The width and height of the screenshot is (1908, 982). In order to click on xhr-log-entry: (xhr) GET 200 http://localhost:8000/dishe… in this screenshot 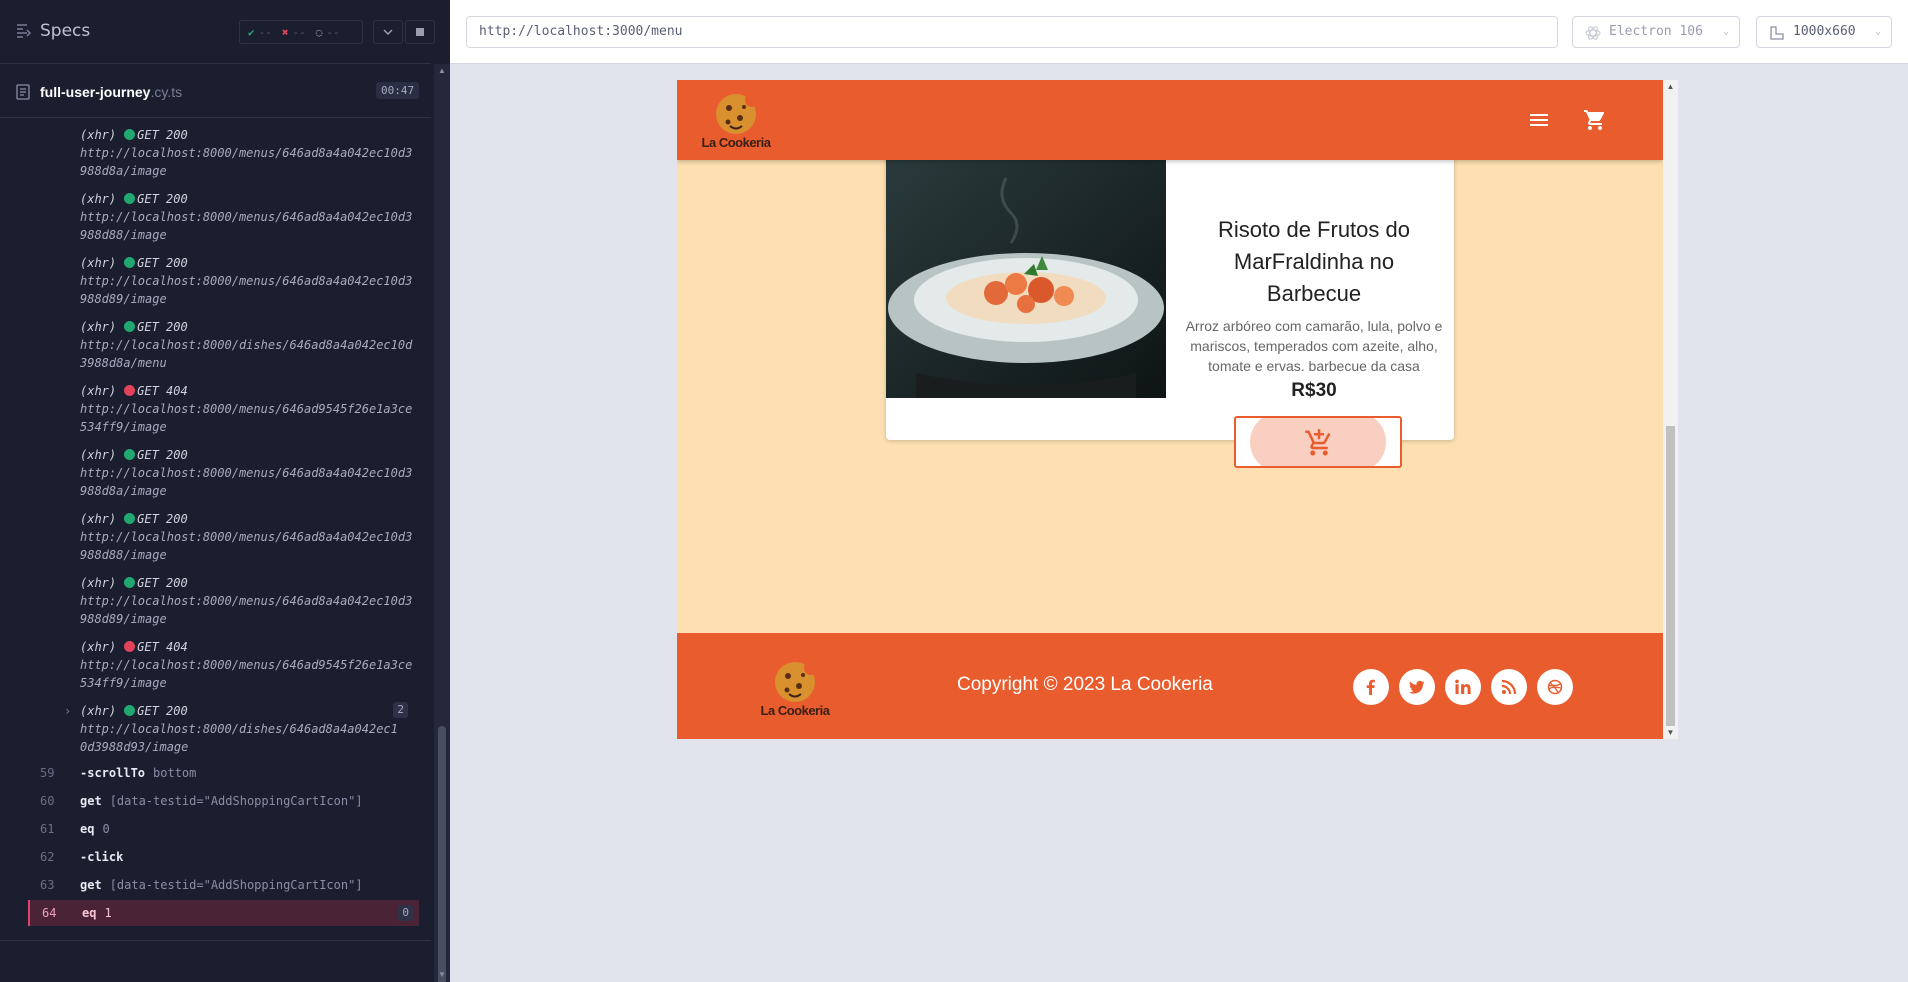, I will do `click(250, 345)`.